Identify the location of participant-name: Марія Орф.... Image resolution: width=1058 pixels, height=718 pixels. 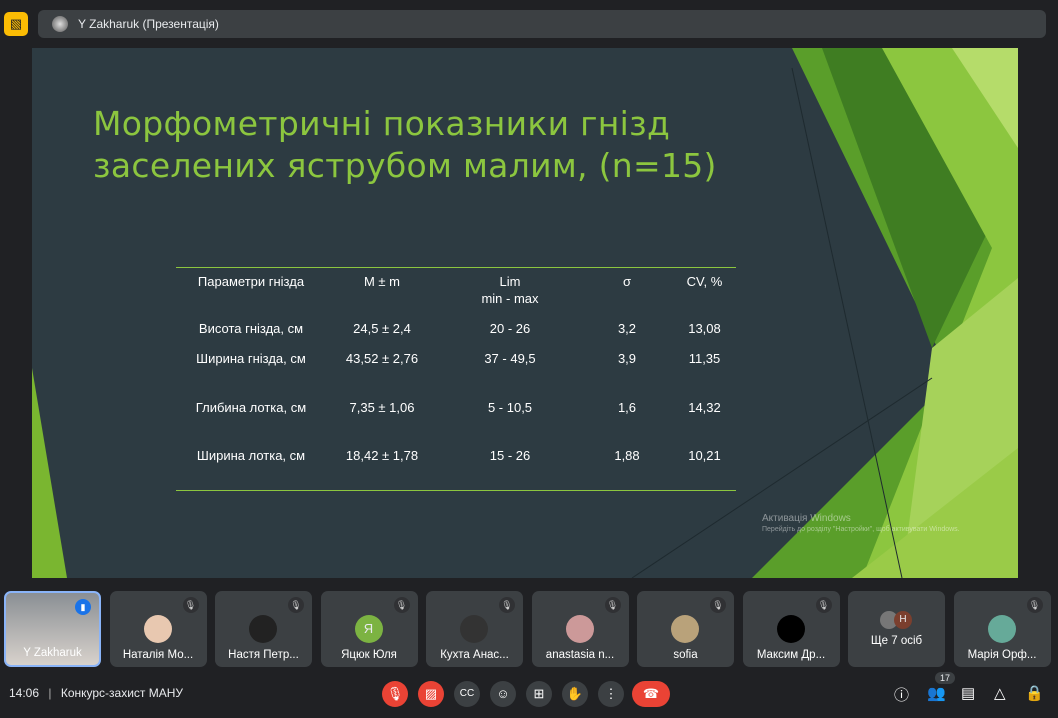
(1002, 655).